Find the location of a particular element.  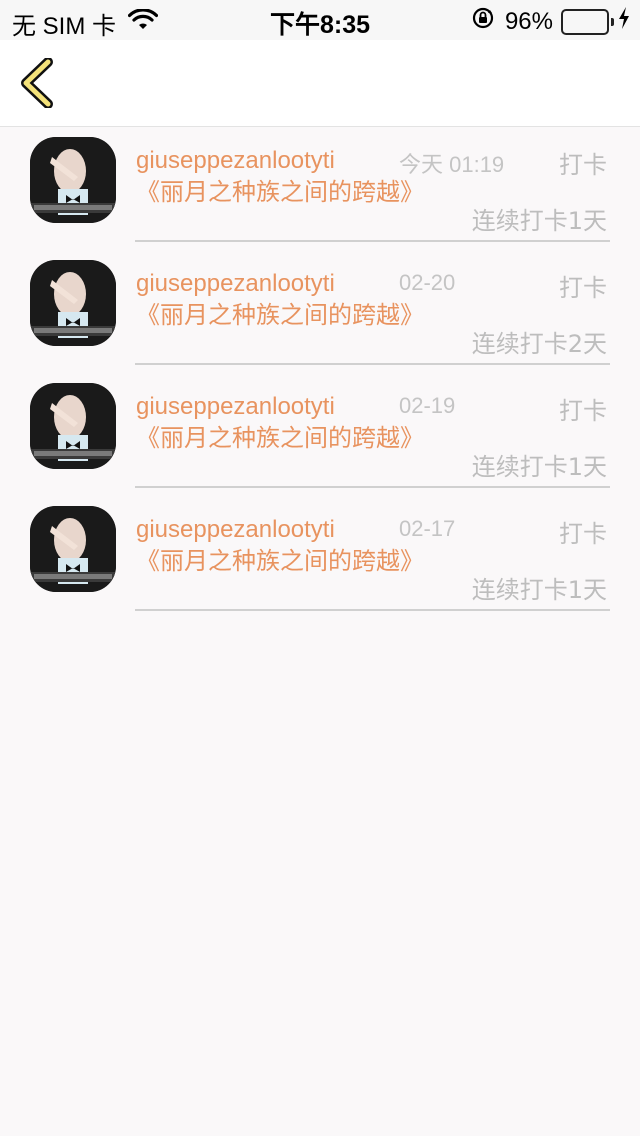

checkin-time: 02-19 is located at coordinates (427, 405).